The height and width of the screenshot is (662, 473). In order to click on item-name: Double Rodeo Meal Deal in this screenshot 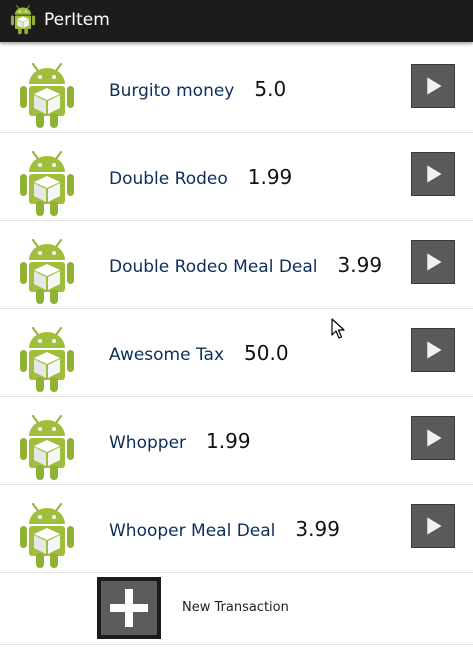, I will do `click(213, 267)`.